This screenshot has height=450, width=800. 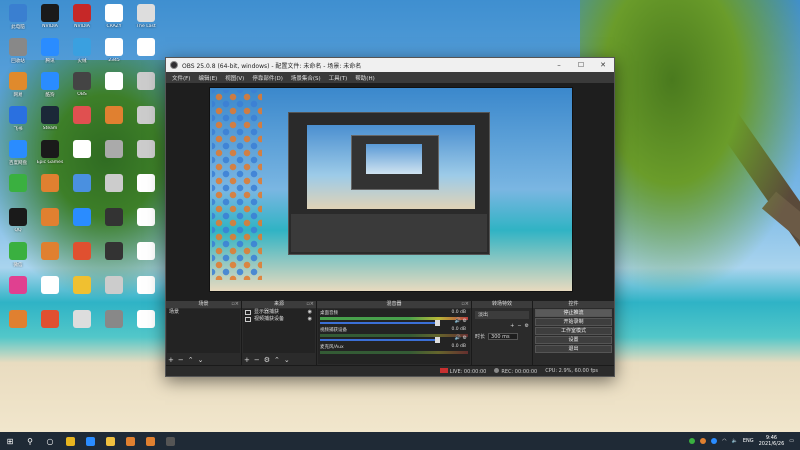 What do you see at coordinates (458, 321) in the screenshot?
I see `speaker-icon: 🔊` at bounding box center [458, 321].